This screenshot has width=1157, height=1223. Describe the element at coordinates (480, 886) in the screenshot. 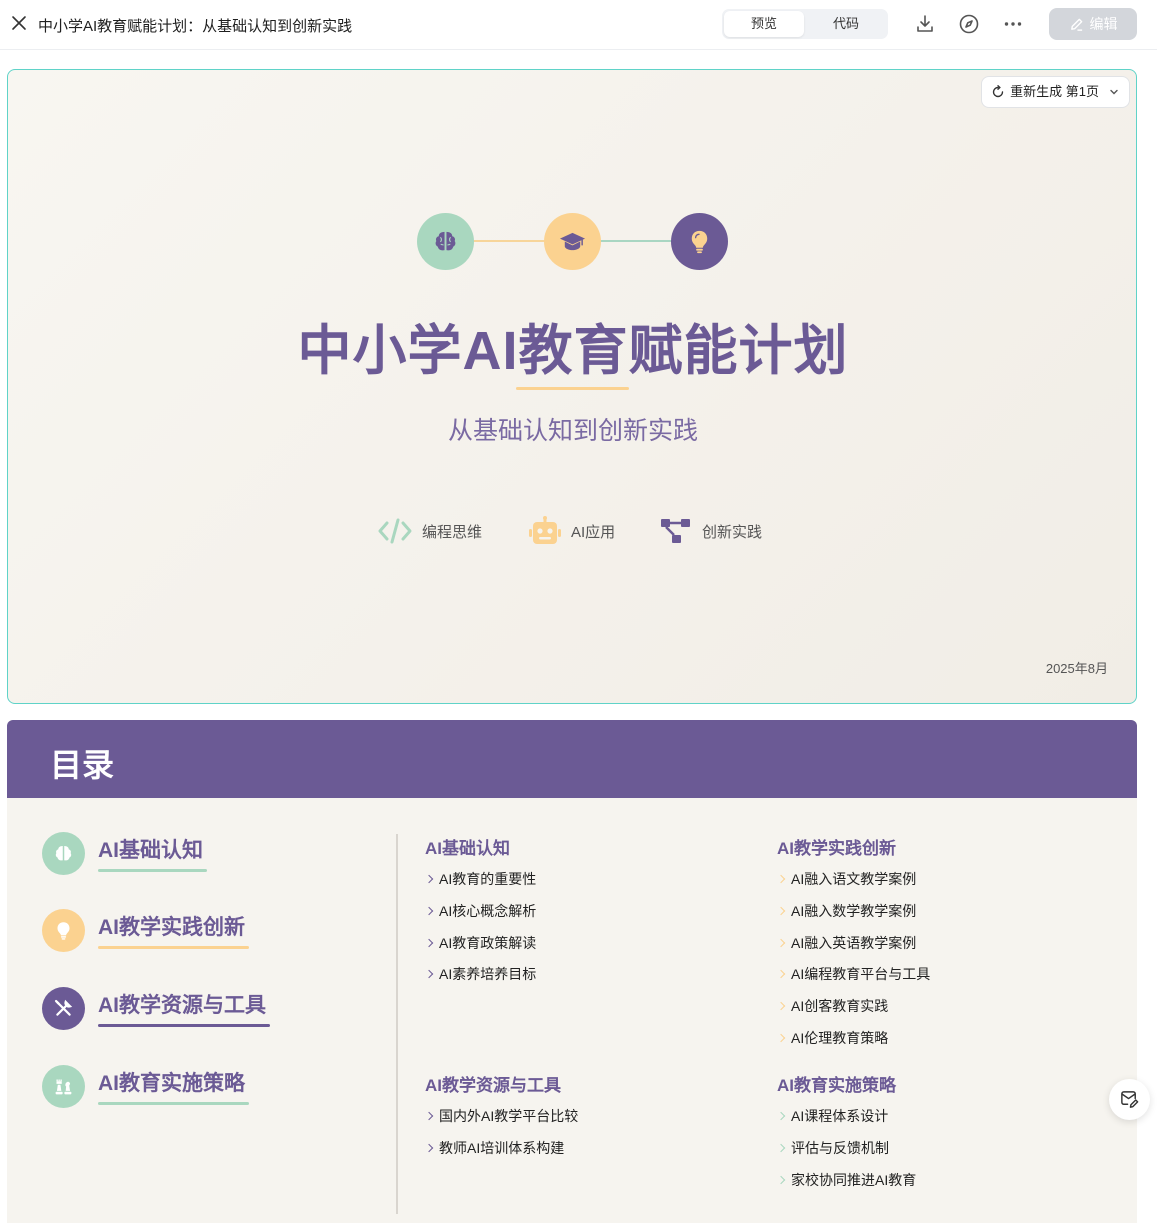

I see `list-item: AI教育的重要性` at that location.